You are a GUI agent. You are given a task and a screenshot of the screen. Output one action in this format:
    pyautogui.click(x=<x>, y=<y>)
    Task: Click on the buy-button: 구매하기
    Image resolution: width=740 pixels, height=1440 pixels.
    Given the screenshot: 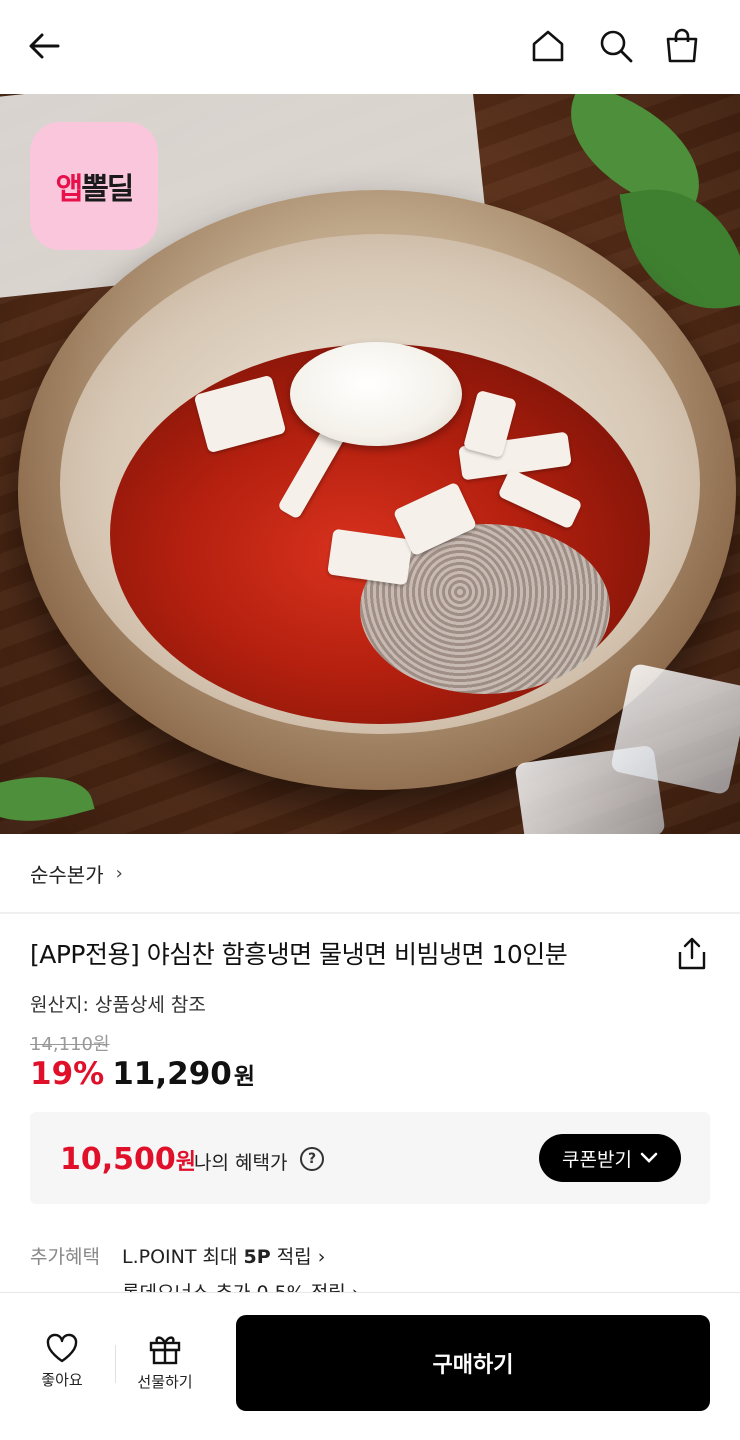 What is the action you would take?
    pyautogui.click(x=473, y=1363)
    